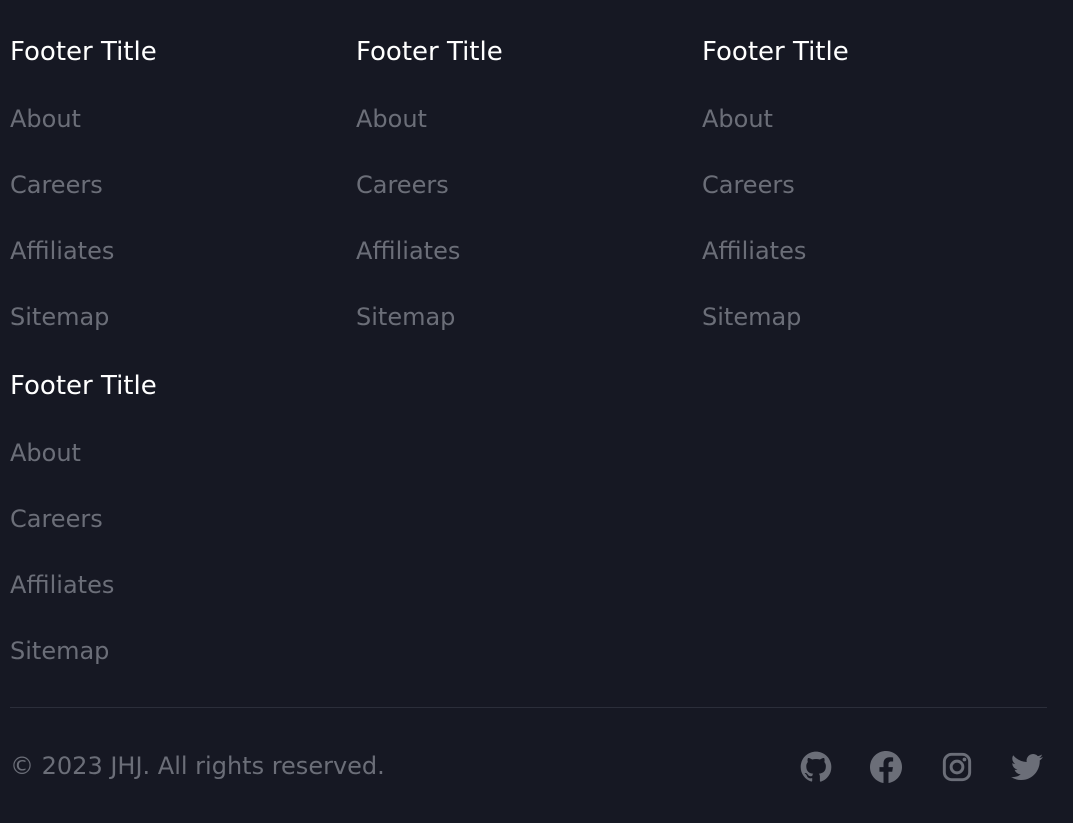 The image size is (1073, 823). Describe the element at coordinates (816, 767) in the screenshot. I see `github-icon` at that location.